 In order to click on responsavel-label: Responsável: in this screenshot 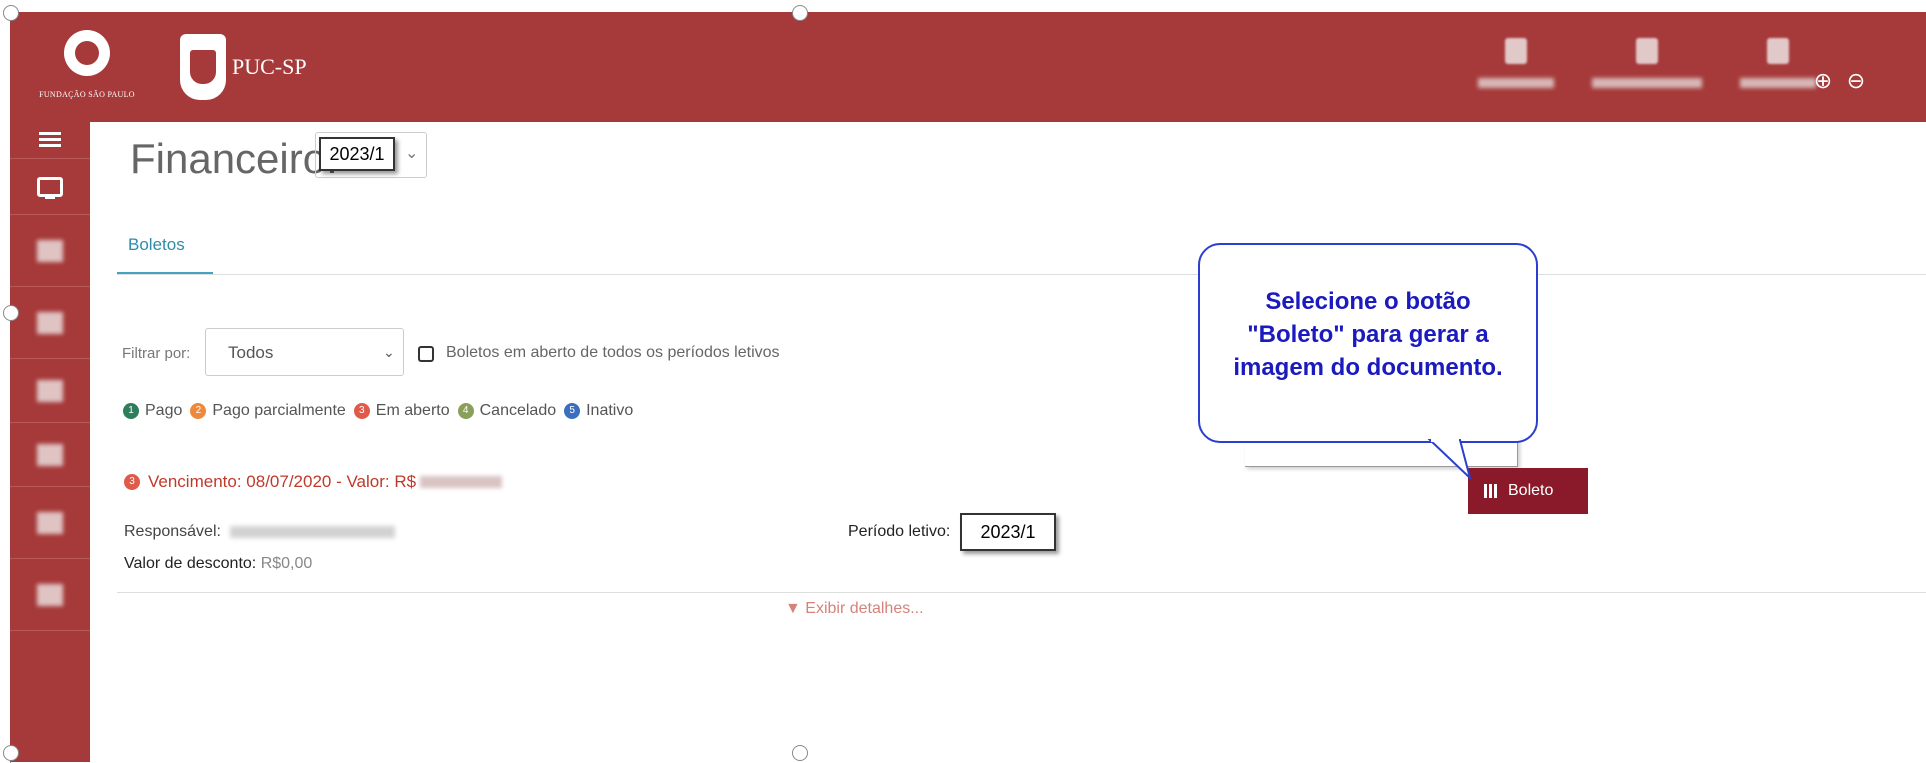, I will do `click(172, 531)`.